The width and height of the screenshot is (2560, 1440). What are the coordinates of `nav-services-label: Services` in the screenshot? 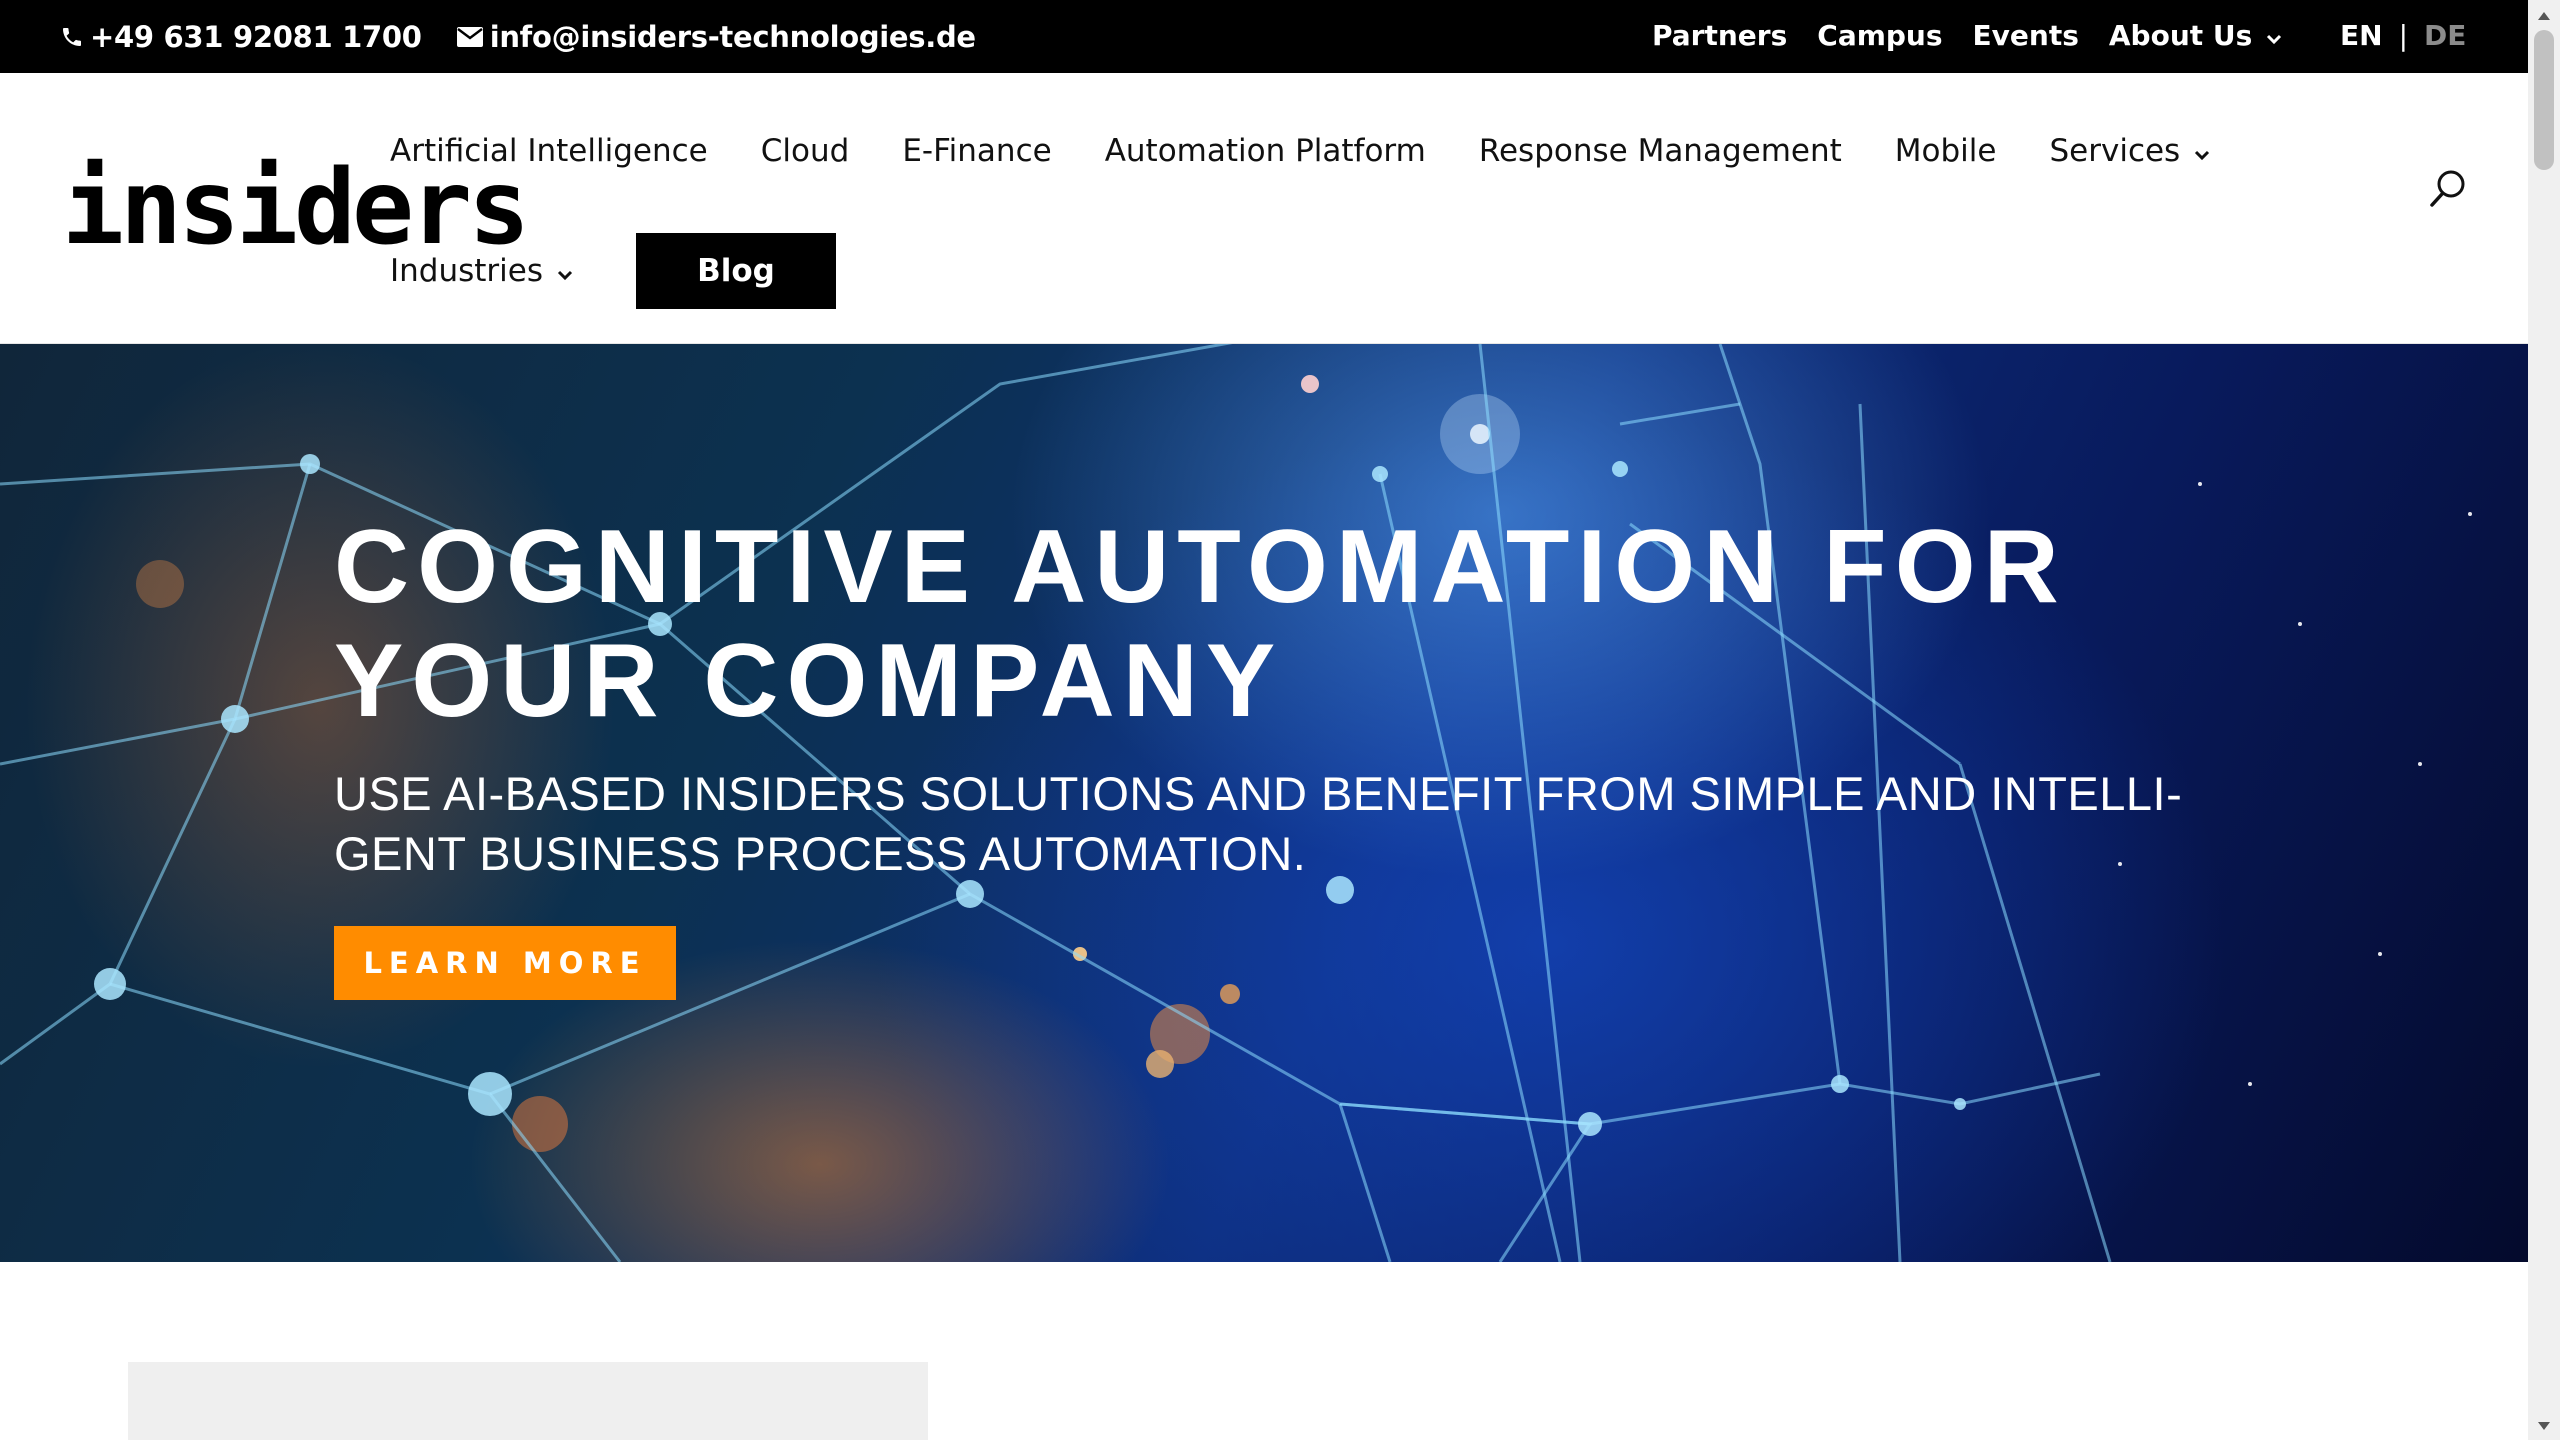 It's located at (2115, 151).